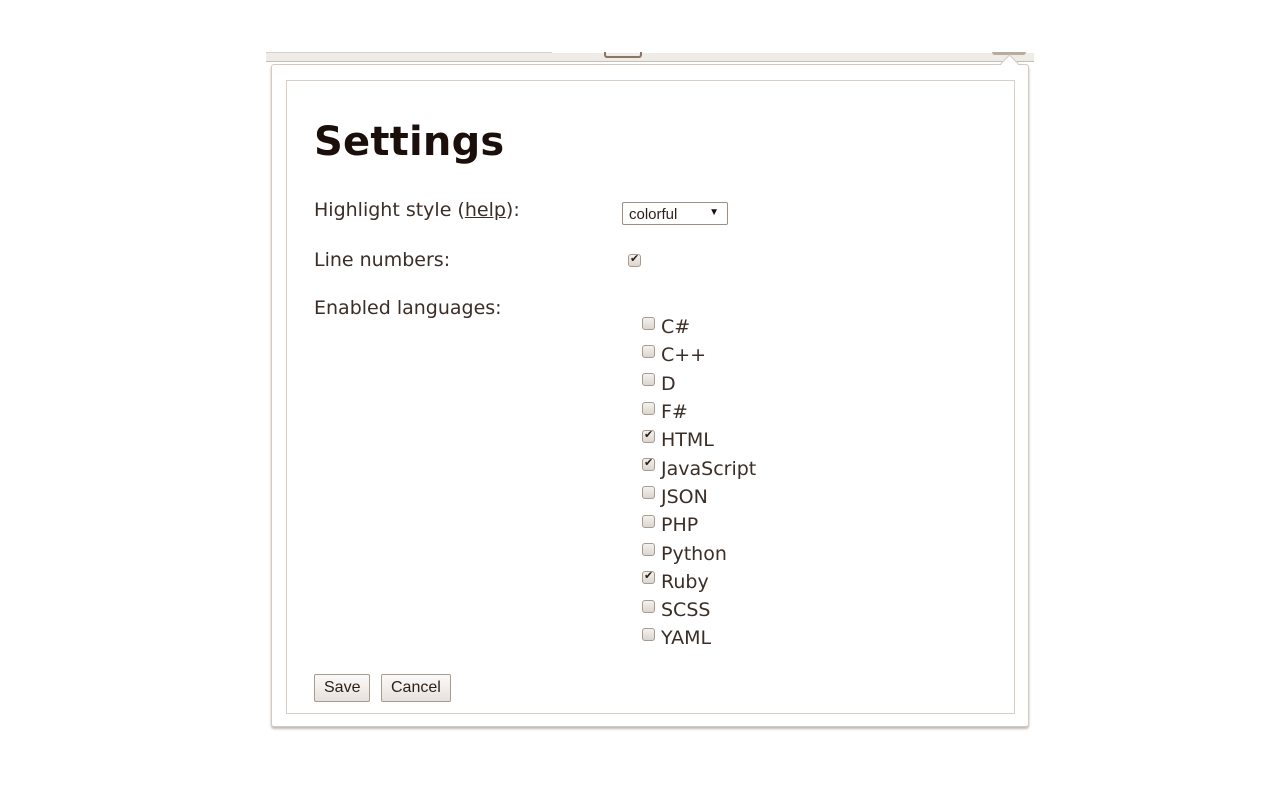  I want to click on language-item: Ruby, so click(699, 582).